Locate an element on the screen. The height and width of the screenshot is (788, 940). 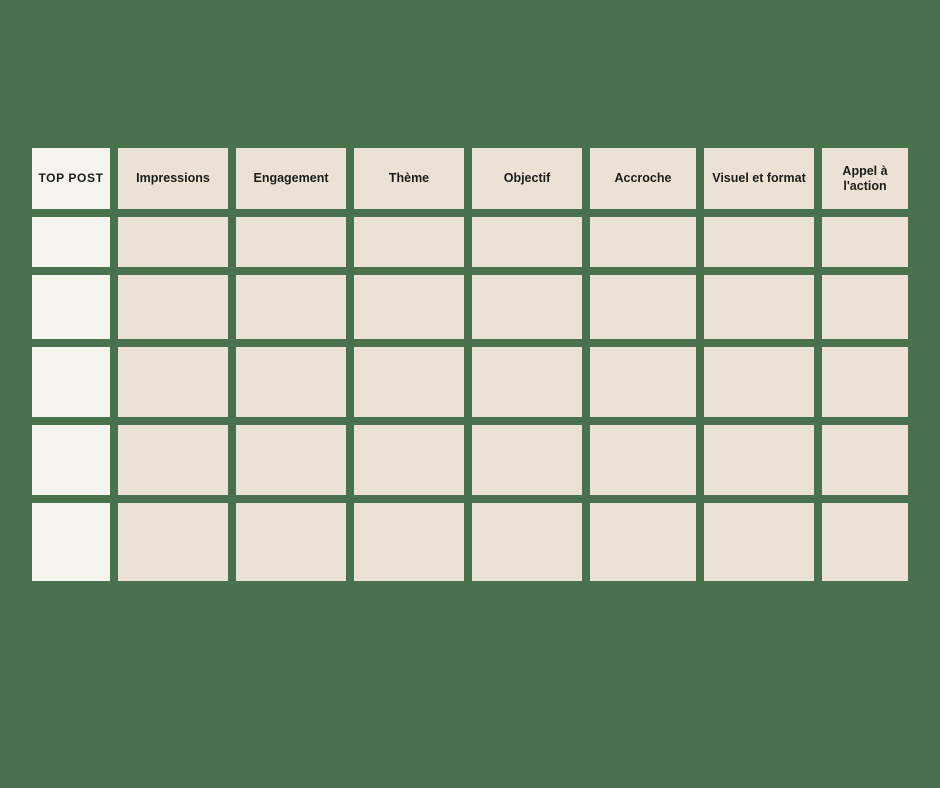
column-header-impressions: Impressions is located at coordinates (173, 178).